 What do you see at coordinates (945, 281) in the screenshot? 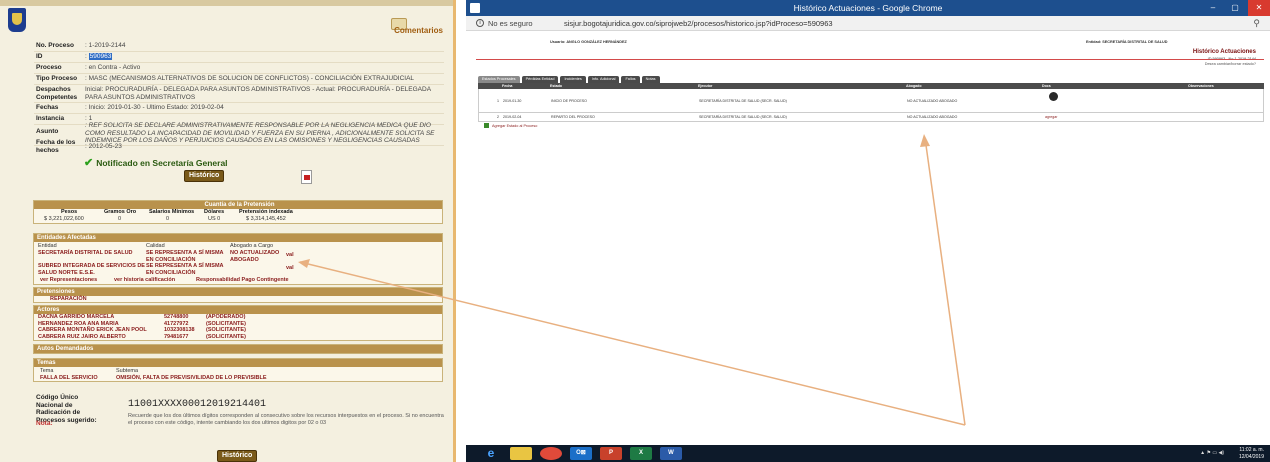
I see `arrow-to-abogado` at bounding box center [945, 281].